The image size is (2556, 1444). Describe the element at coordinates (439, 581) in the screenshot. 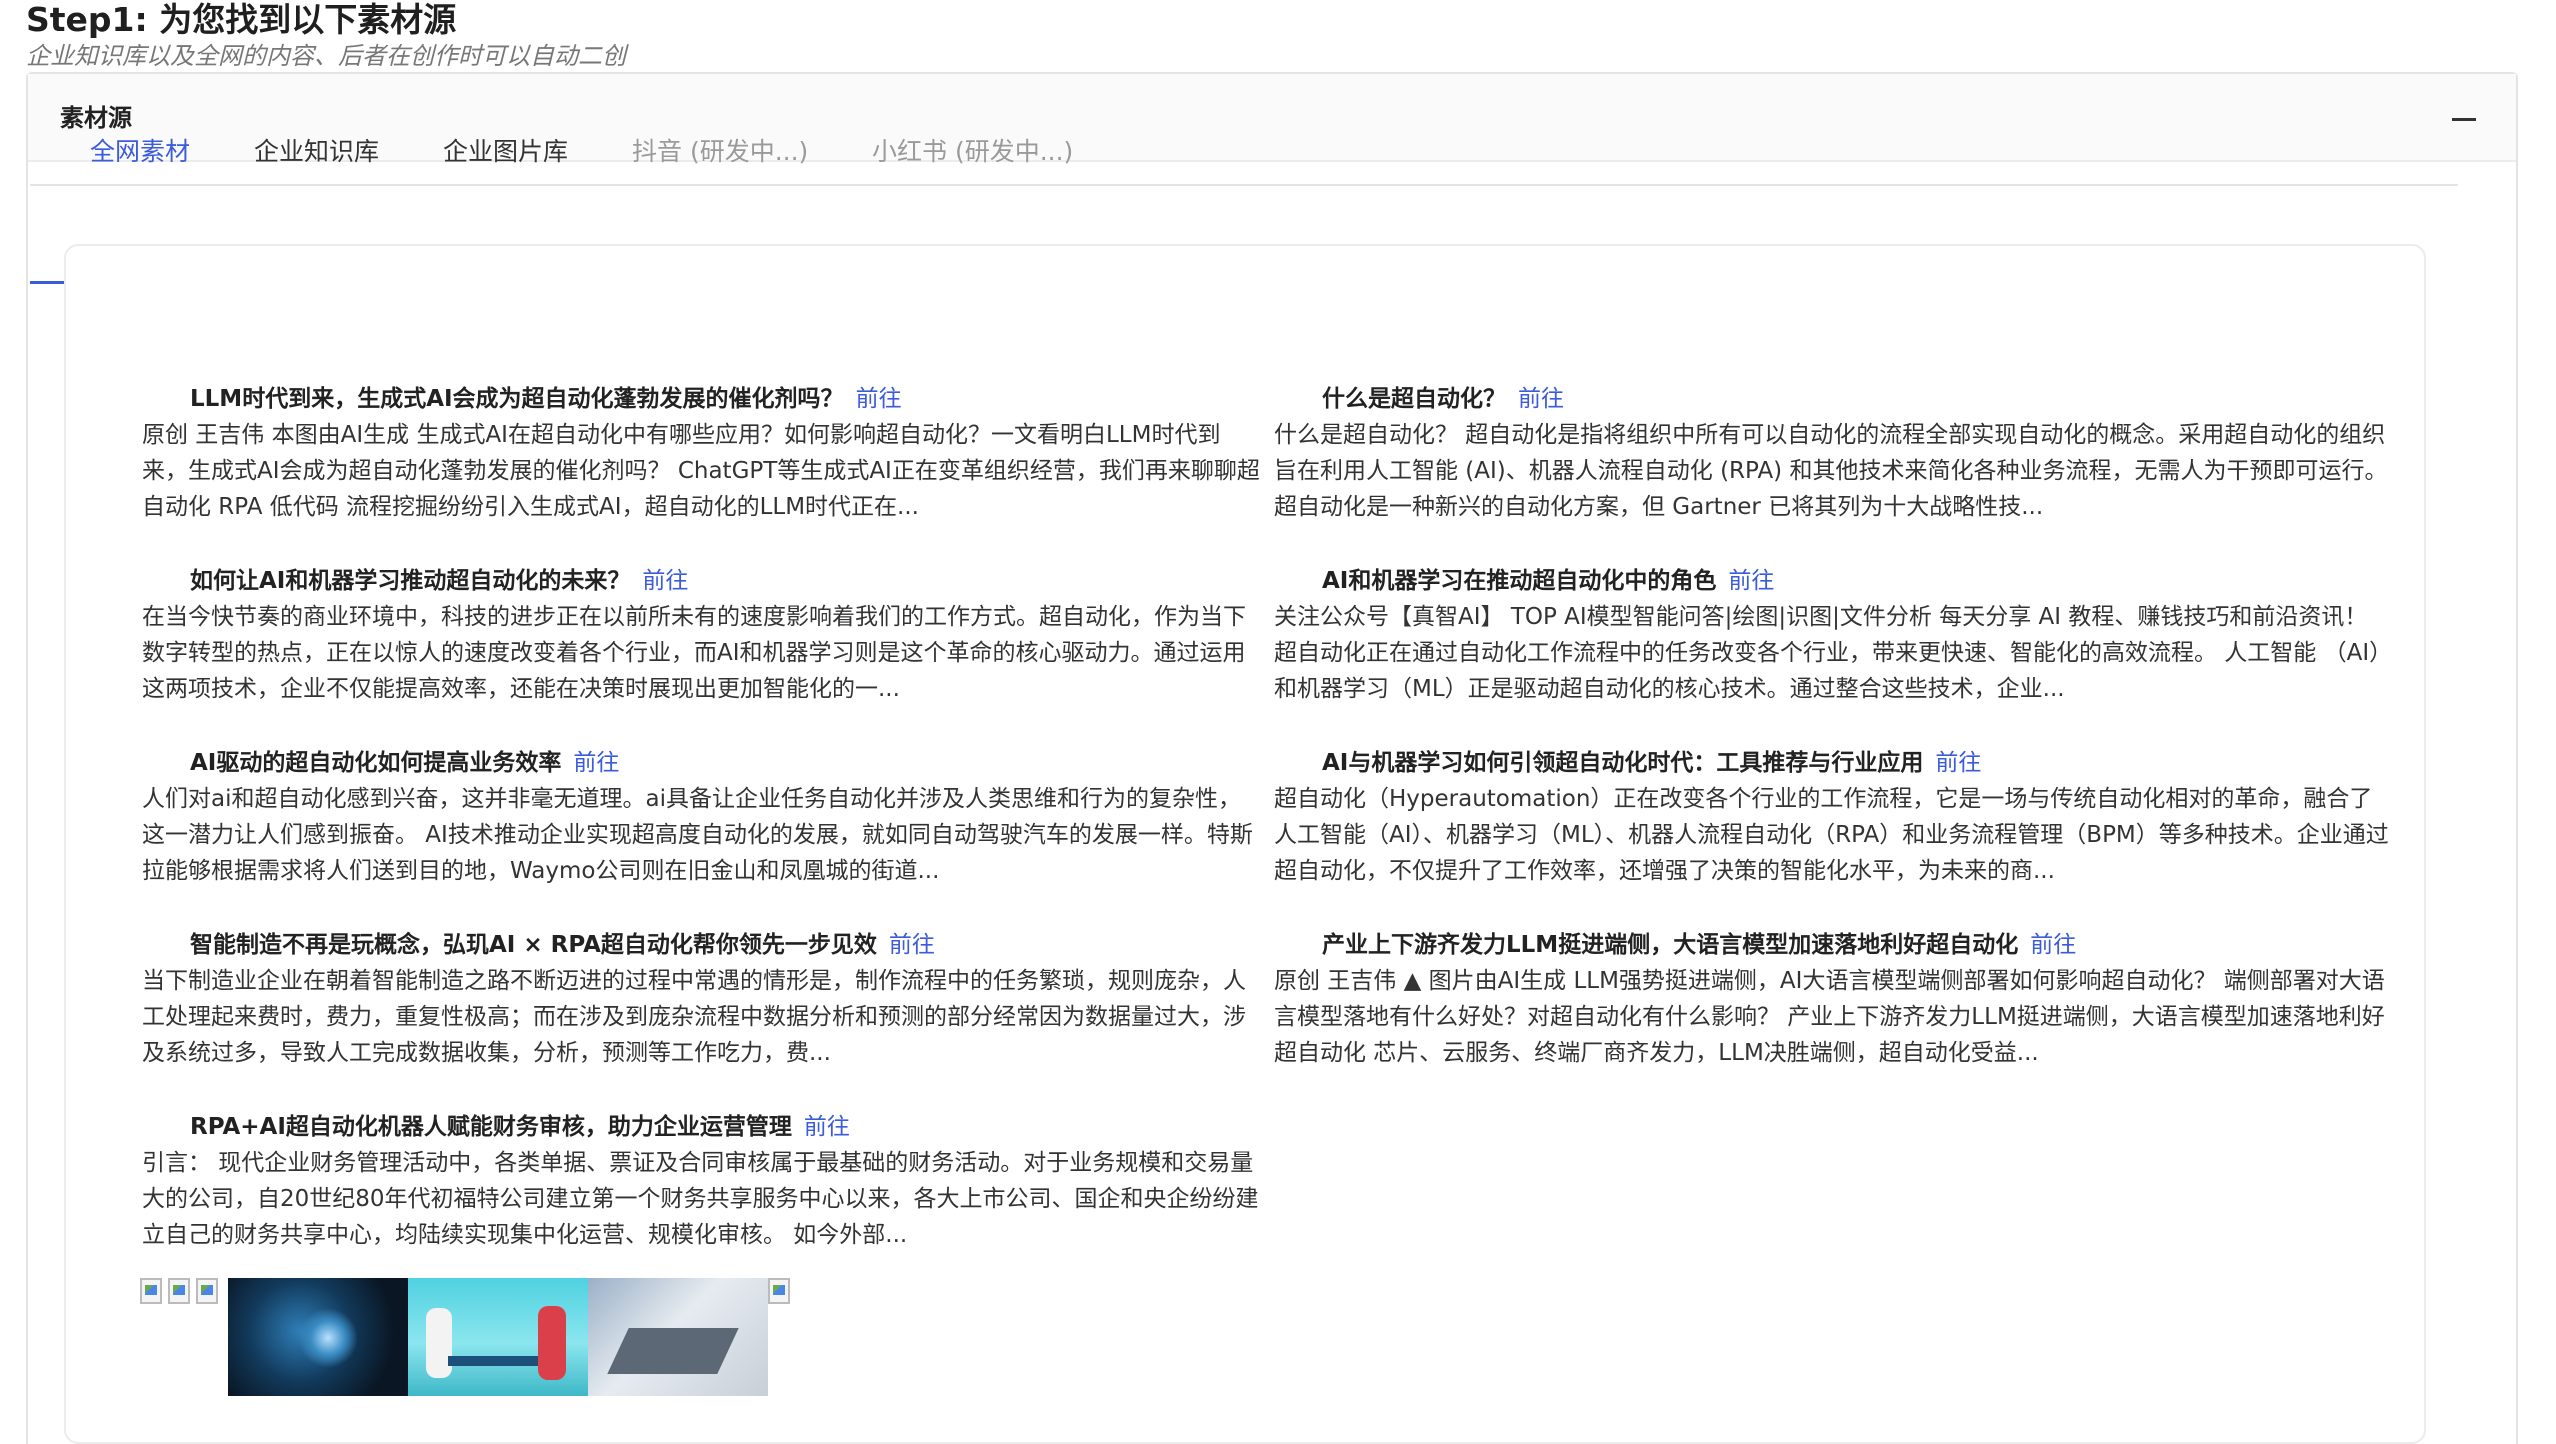

I see `item-title: 如何让AI和机器学习推动超自动化的未来？ 前往` at that location.